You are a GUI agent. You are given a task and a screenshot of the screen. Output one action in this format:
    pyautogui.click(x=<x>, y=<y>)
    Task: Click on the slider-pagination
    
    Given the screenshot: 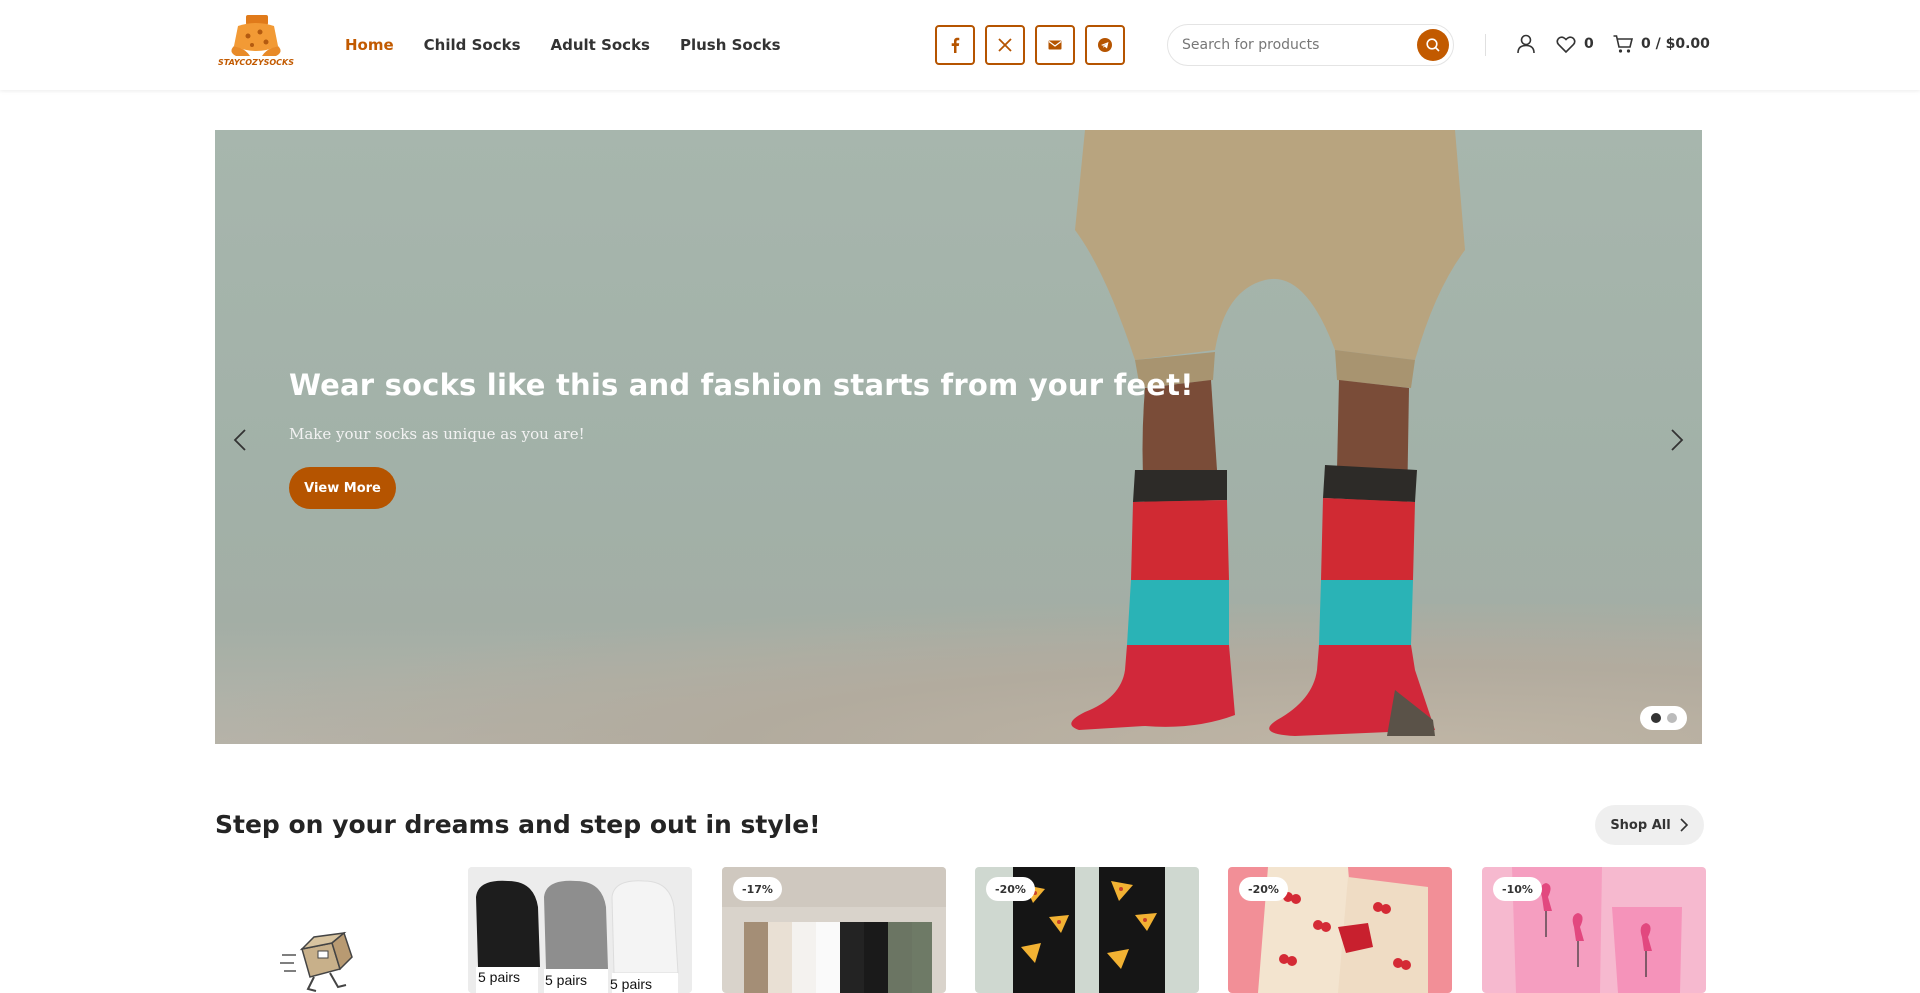 What is the action you would take?
    pyautogui.click(x=1663, y=718)
    